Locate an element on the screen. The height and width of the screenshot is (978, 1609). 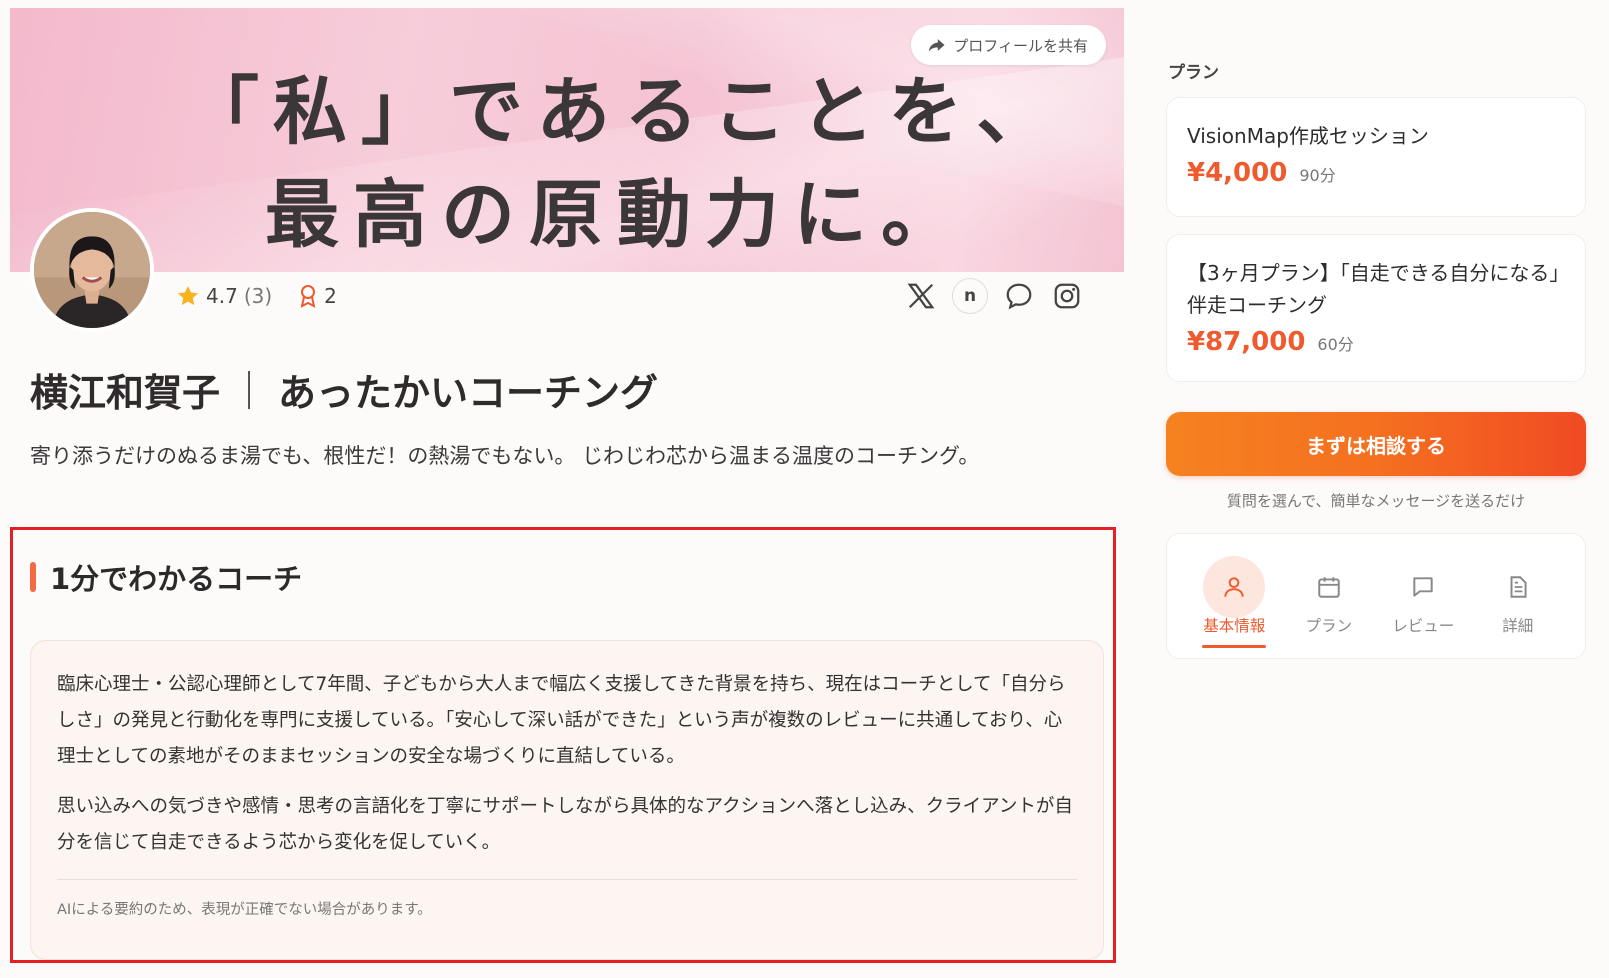
plan-card: 【3ヶ月プラン】「自走できる自分になる」伴走コーチング ¥87,000 60分 is located at coordinates (1376, 308).